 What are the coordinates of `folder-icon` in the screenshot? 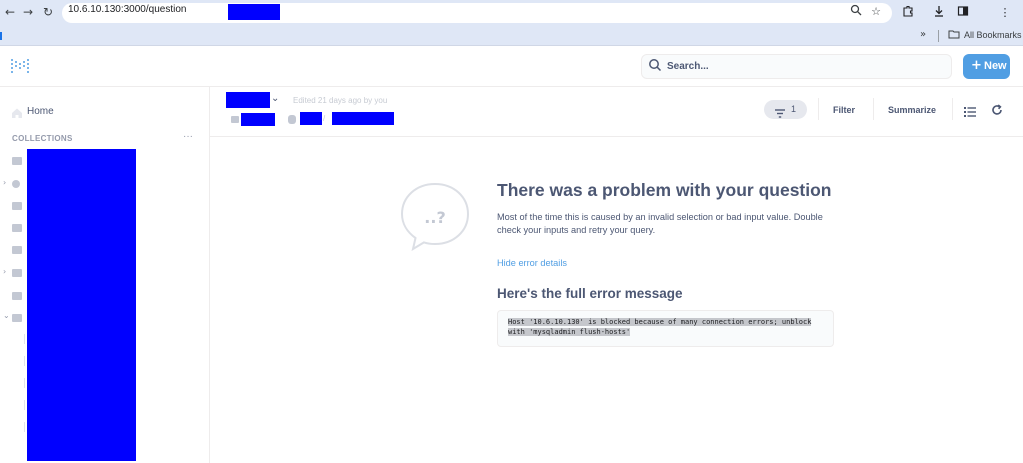 It's located at (954, 35).